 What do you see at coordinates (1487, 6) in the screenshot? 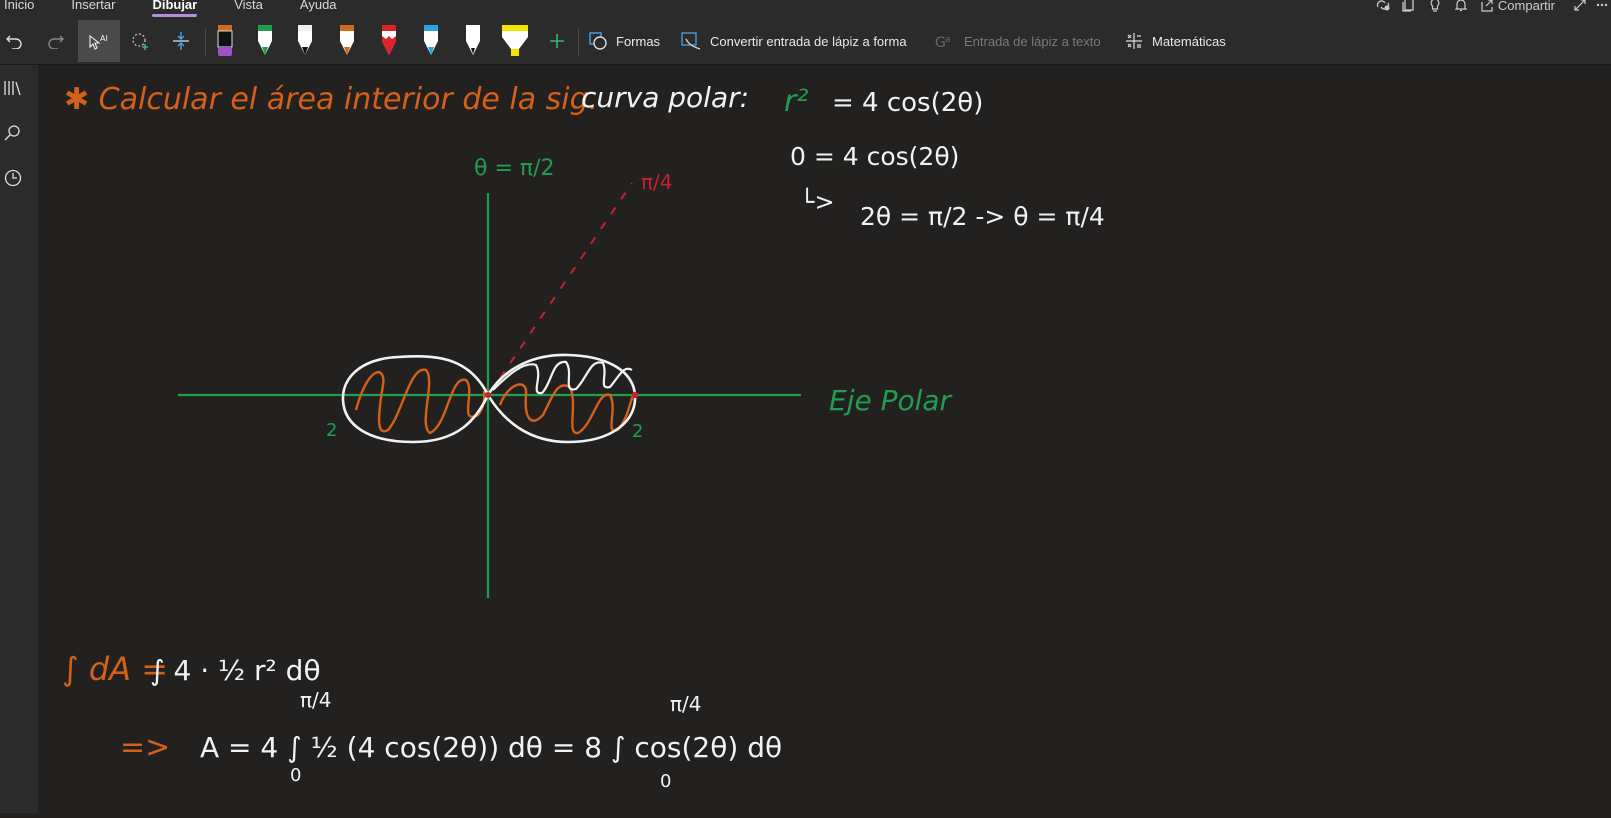
I see `share-icon` at bounding box center [1487, 6].